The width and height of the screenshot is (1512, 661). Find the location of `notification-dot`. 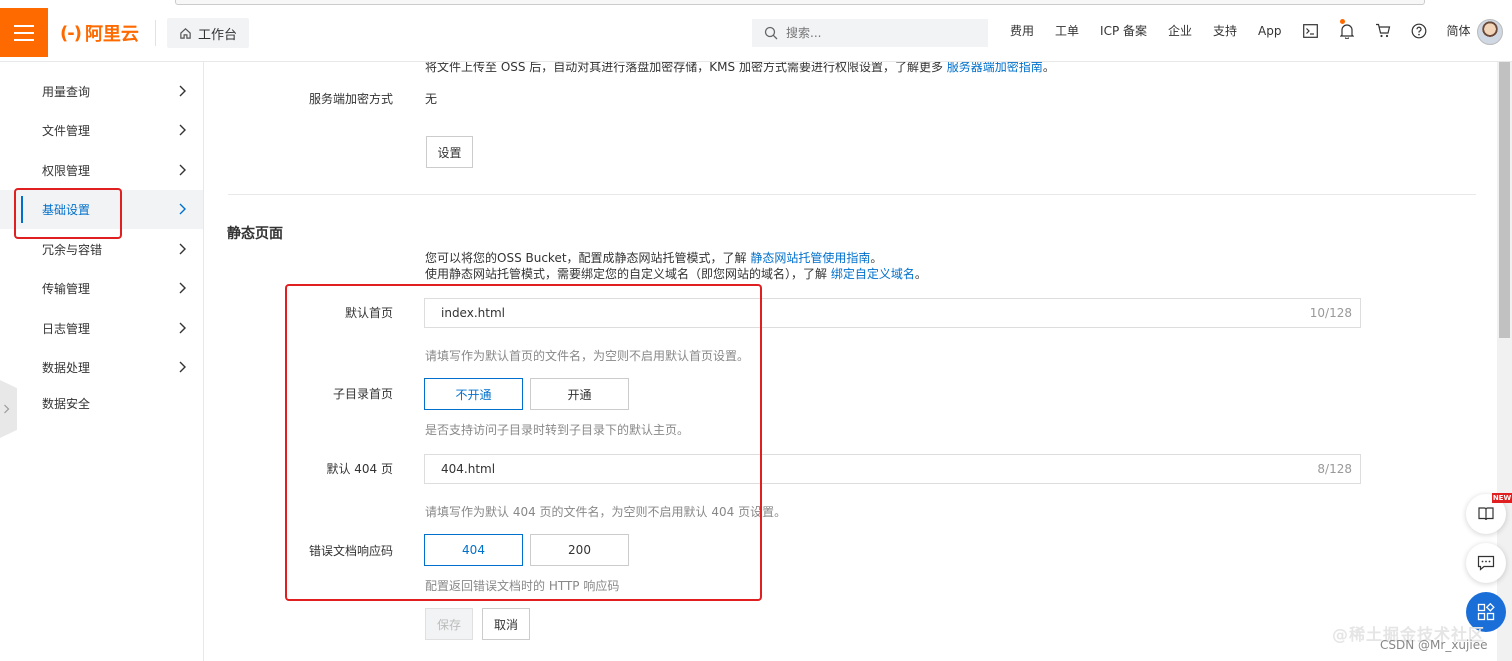

notification-dot is located at coordinates (1342, 21).